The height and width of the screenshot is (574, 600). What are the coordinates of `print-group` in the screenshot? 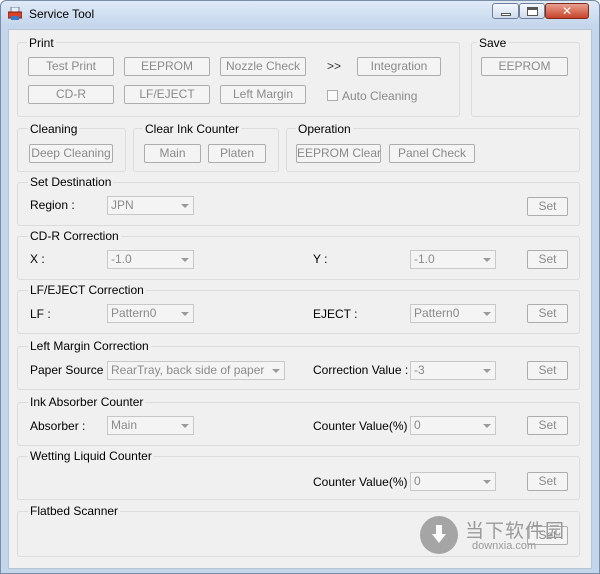 It's located at (238, 79).